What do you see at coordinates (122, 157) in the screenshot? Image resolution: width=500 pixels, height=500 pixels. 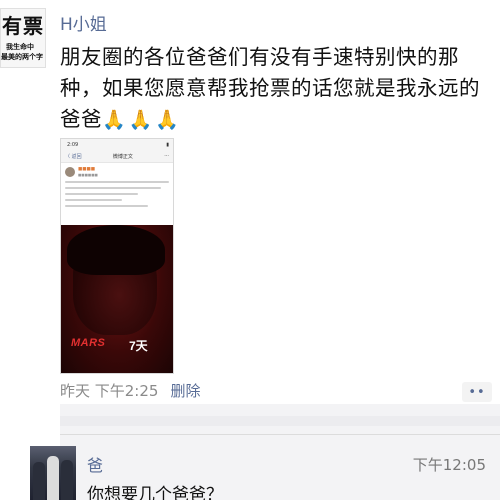 I see `embedded-nav-title: 微博正文` at bounding box center [122, 157].